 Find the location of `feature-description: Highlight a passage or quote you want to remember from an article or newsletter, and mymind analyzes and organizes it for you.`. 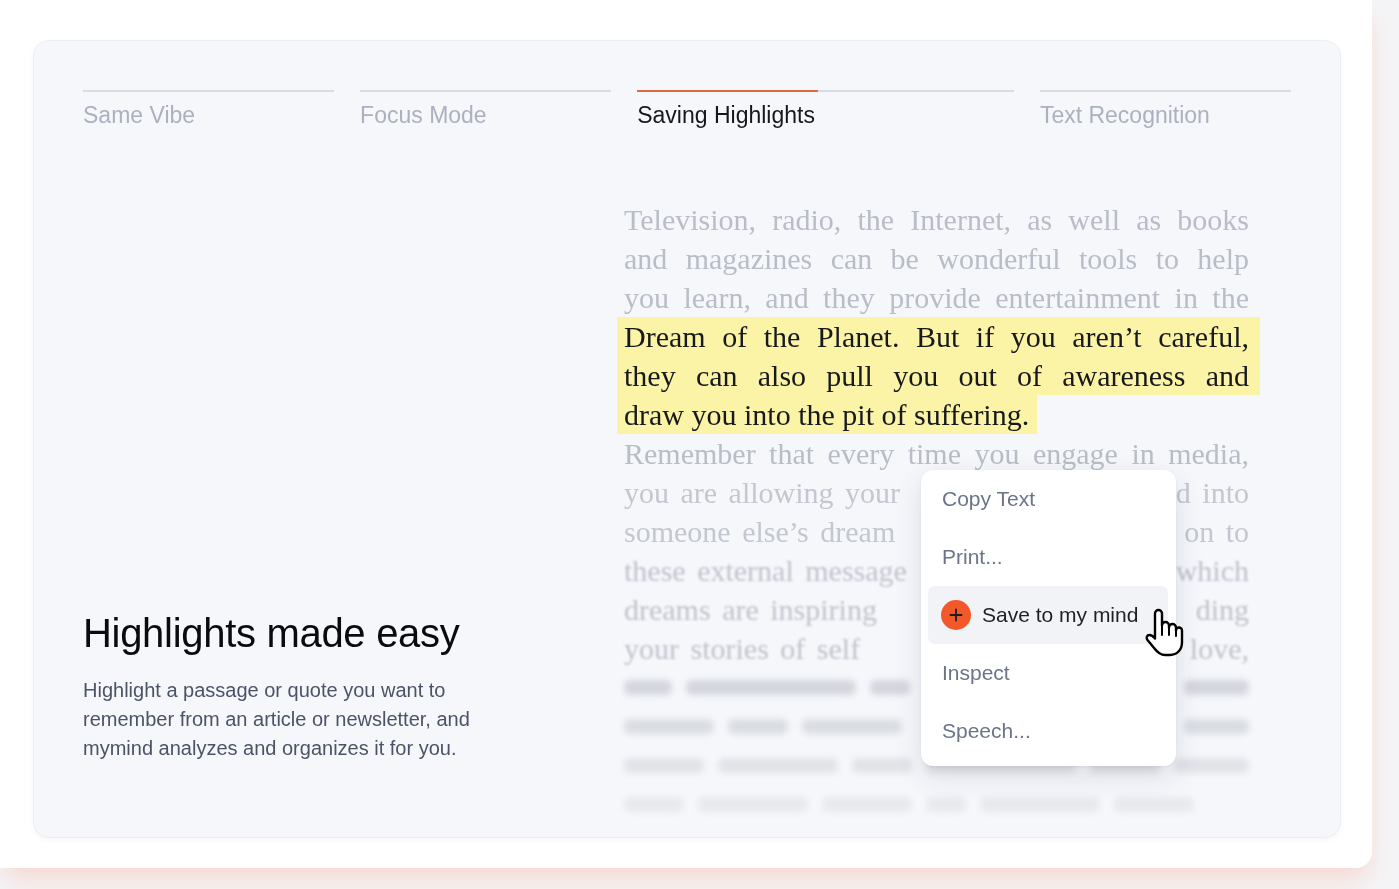

feature-description: Highlight a passage or quote you want to remember from an article or newsletter, and mymind analyzes and organizes it for you. is located at coordinates (277, 719).